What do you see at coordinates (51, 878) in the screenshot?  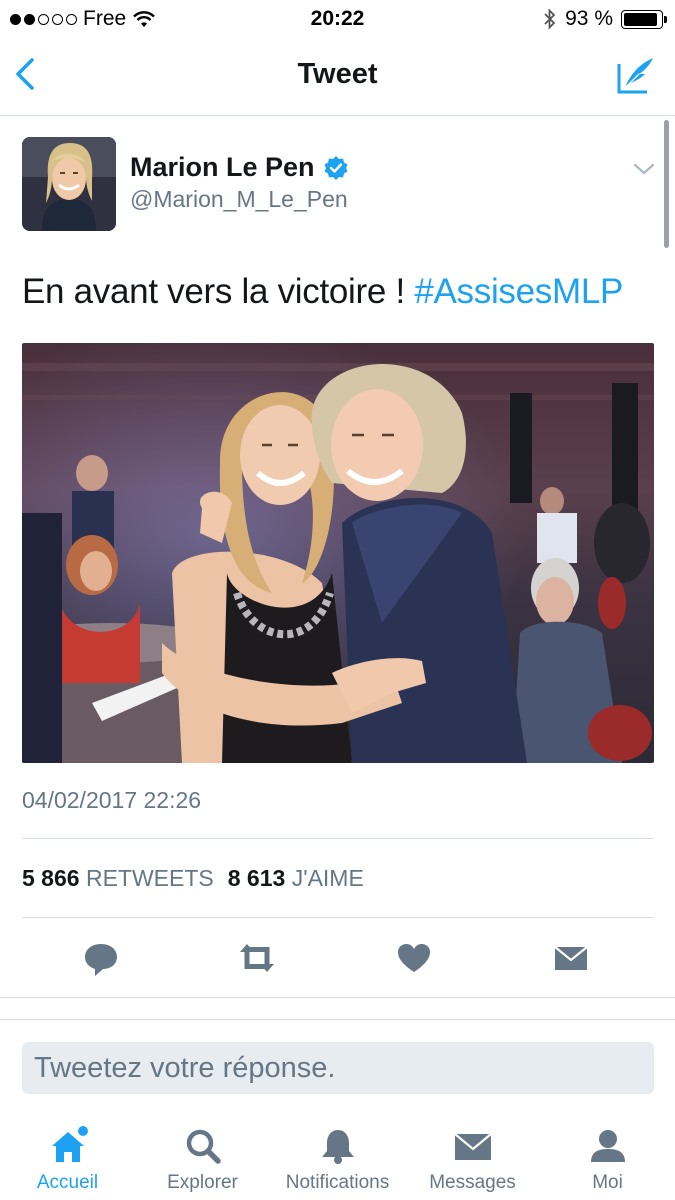 I see `retweets-count: 5 866` at bounding box center [51, 878].